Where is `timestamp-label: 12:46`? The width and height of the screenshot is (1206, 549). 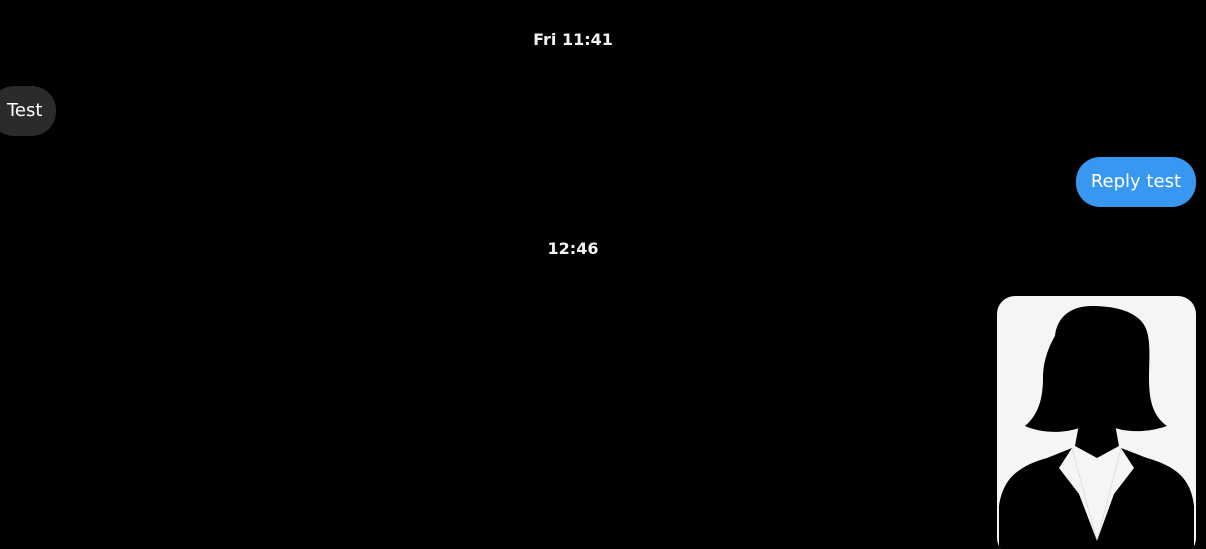 timestamp-label: 12:46 is located at coordinates (573, 248).